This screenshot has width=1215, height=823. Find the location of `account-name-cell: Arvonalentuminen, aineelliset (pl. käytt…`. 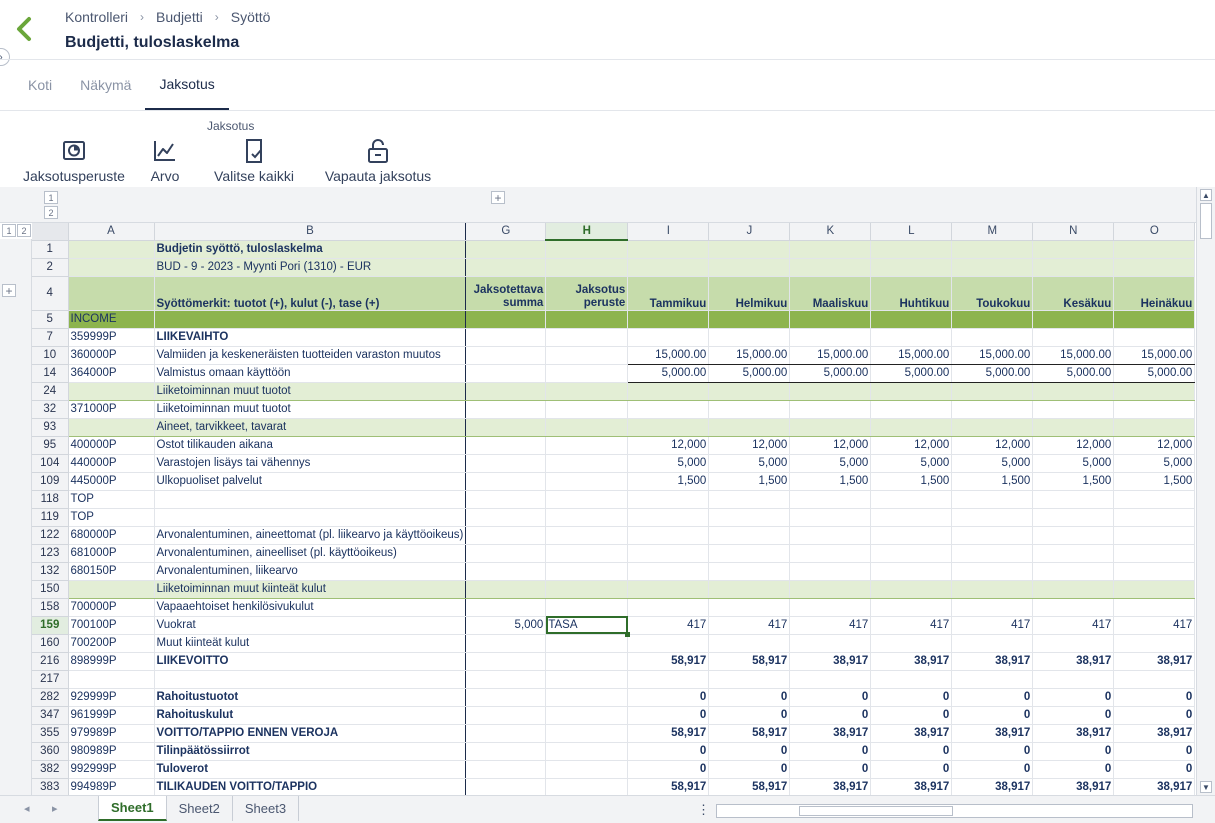

account-name-cell: Arvonalentuminen, aineelliset (pl. käytt… is located at coordinates (310, 553).